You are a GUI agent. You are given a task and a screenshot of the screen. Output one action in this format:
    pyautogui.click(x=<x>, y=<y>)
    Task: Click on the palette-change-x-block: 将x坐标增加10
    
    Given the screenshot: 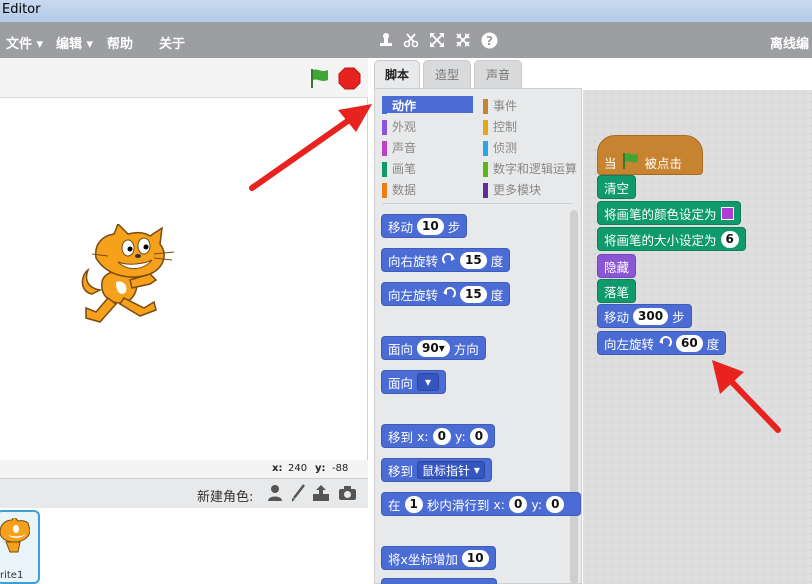 What is the action you would take?
    pyautogui.click(x=438, y=558)
    